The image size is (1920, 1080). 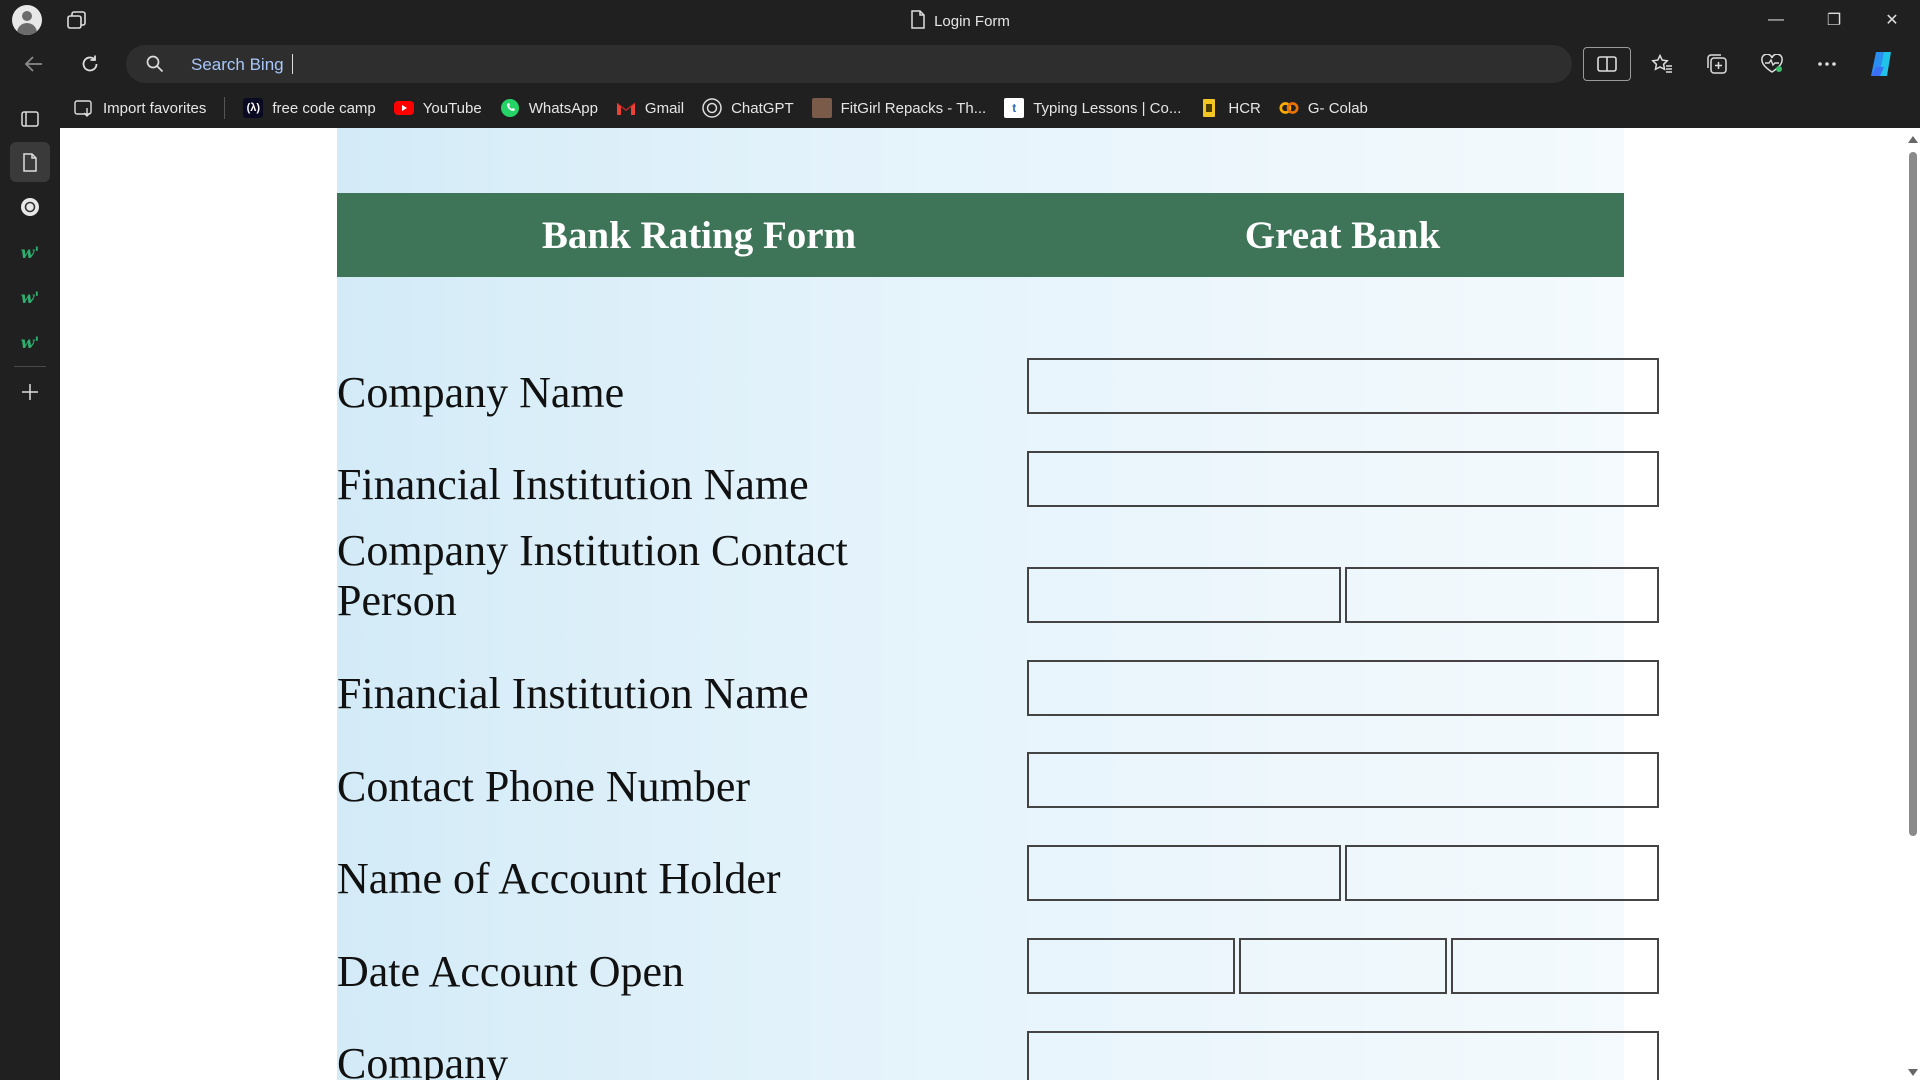 What do you see at coordinates (30, 366) in the screenshot?
I see `sidebar-divider` at bounding box center [30, 366].